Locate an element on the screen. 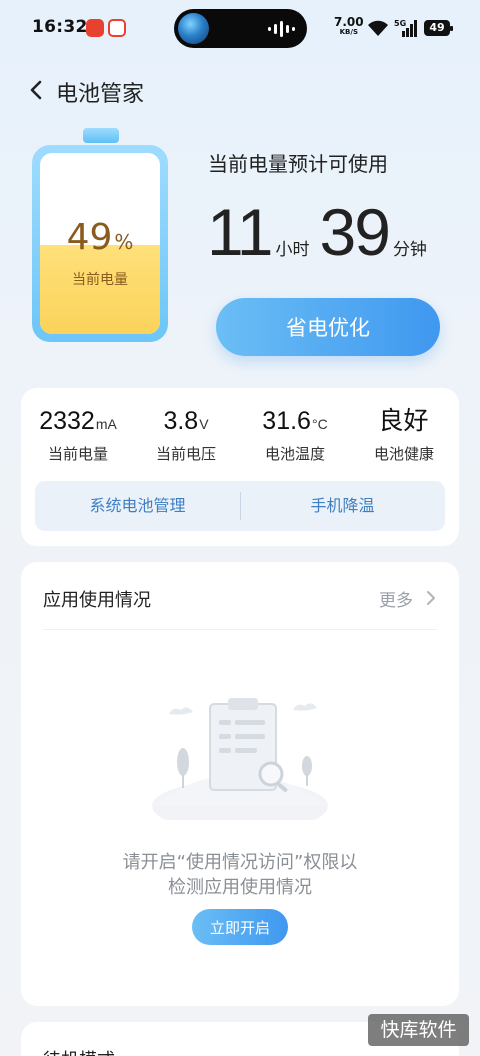 The height and width of the screenshot is (1056, 480). battery-cap is located at coordinates (101, 135).